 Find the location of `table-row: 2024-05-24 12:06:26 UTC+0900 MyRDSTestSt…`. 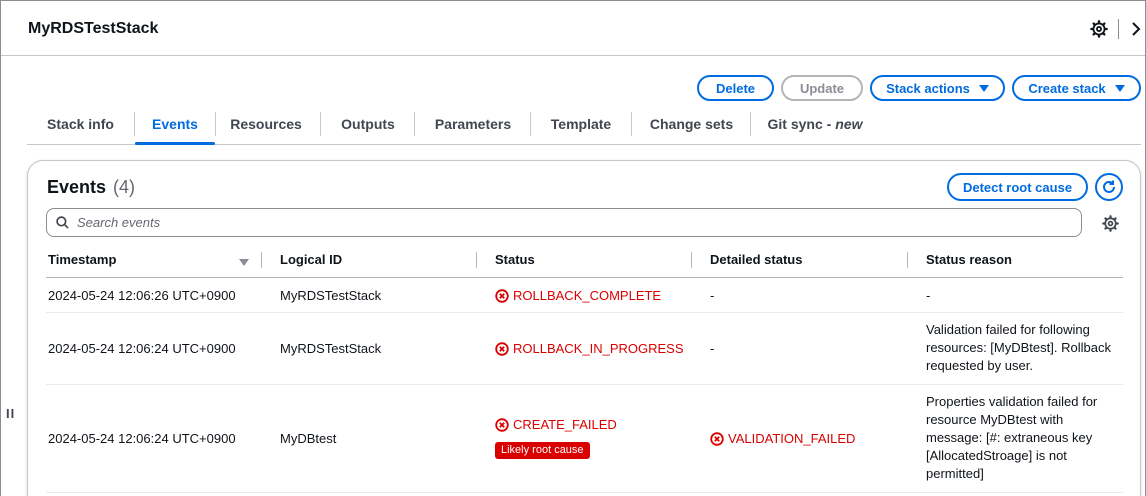

table-row: 2024-05-24 12:06:26 UTC+0900 MyRDSTestSt… is located at coordinates (584, 295).